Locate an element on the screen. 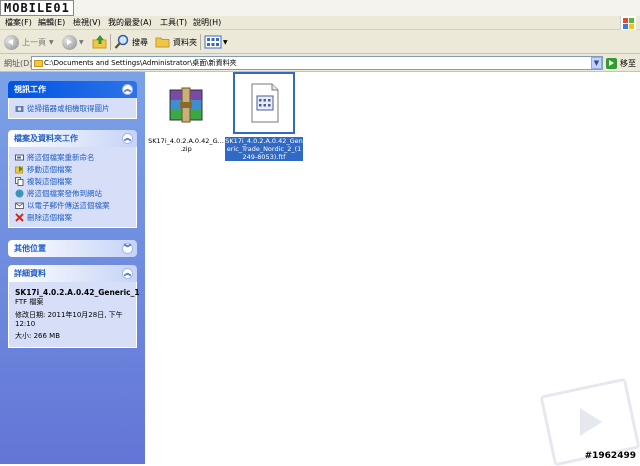 The height and width of the screenshot is (466, 640). menu-file: 檔案(F) is located at coordinates (18, 22).